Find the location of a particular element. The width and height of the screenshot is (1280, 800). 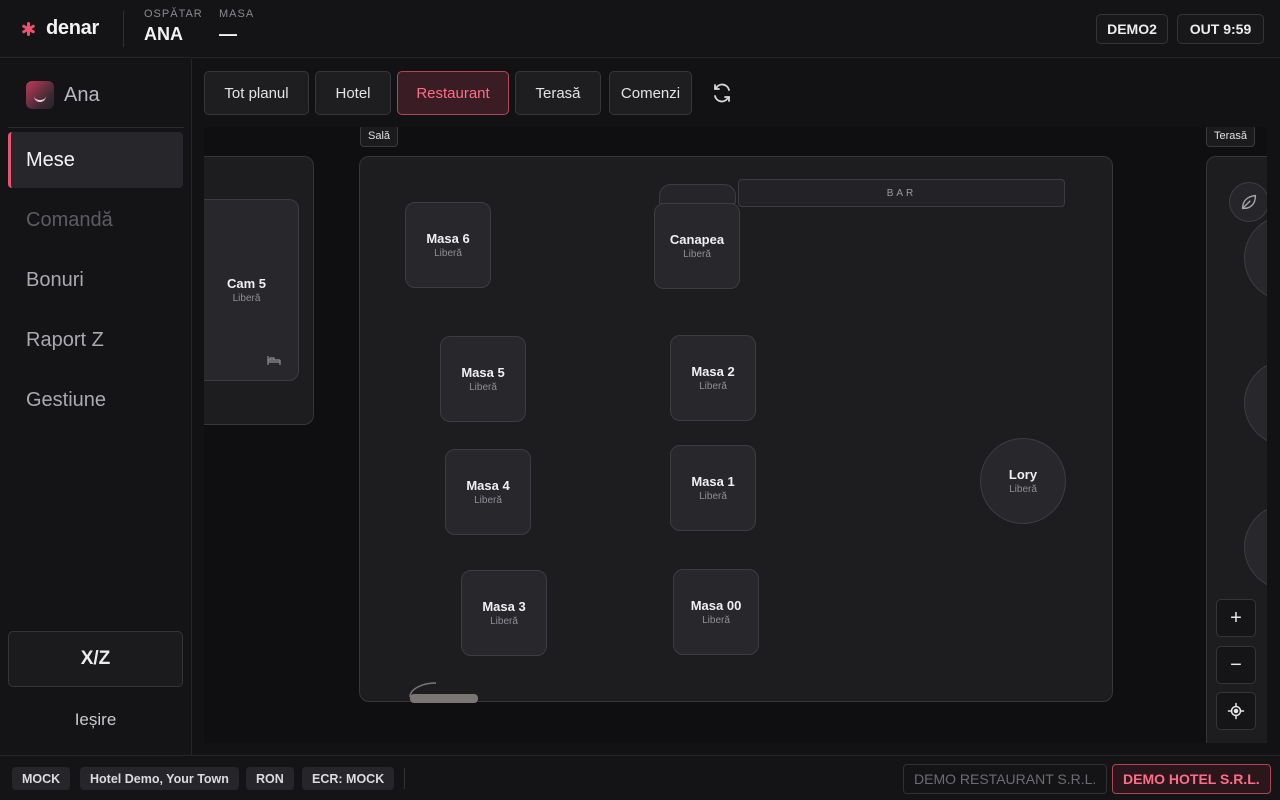

table-masa-2: Masa 2 Liberă is located at coordinates (713, 378).